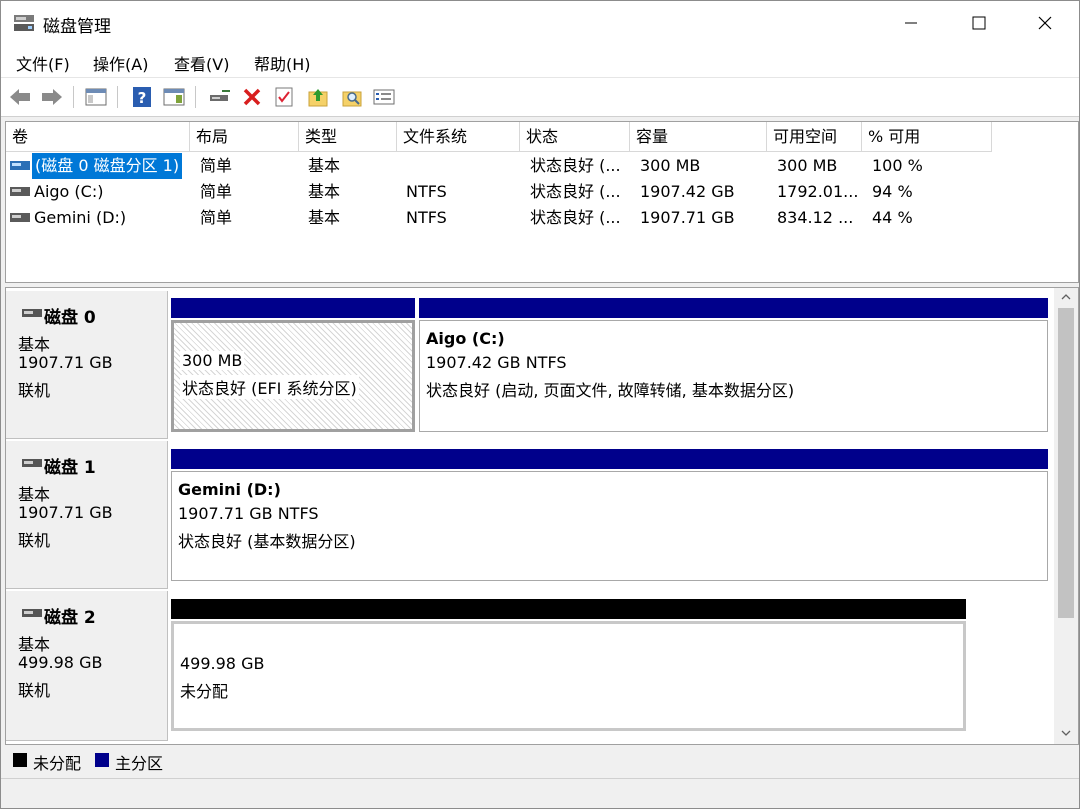 This screenshot has height=809, width=1080. What do you see at coordinates (540, 97) in the screenshot?
I see `toolbar: ?` at bounding box center [540, 97].